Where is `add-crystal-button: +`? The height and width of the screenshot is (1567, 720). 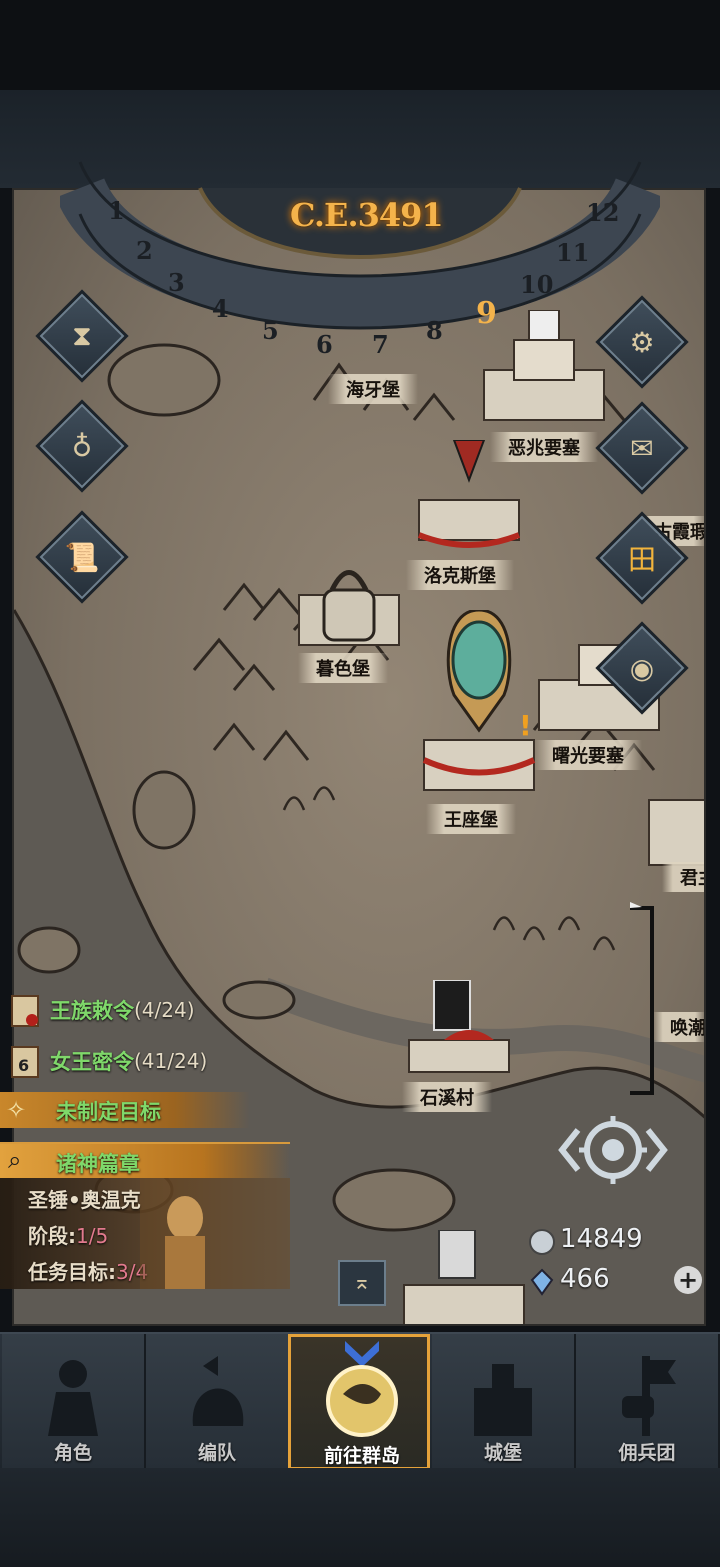
add-crystal-button: + is located at coordinates (688, 1280).